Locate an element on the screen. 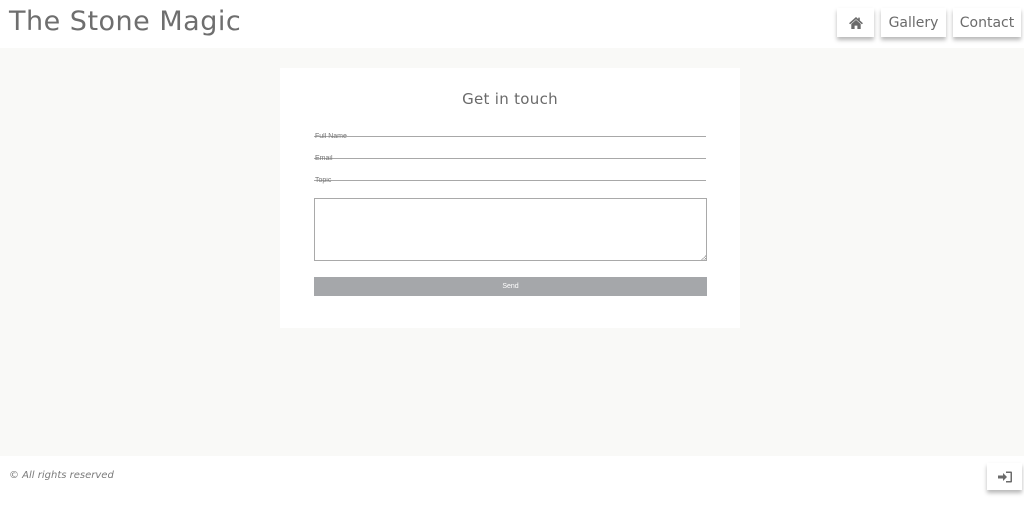 This screenshot has height=506, width=1024. full-name-field-wrap is located at coordinates (510, 133).